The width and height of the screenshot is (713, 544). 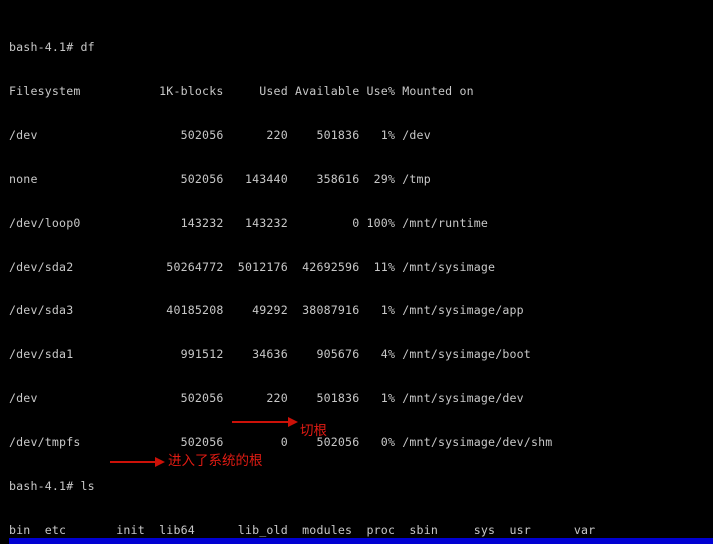 What do you see at coordinates (313, 431) in the screenshot?
I see `annotation-label-chroot: 切根` at bounding box center [313, 431].